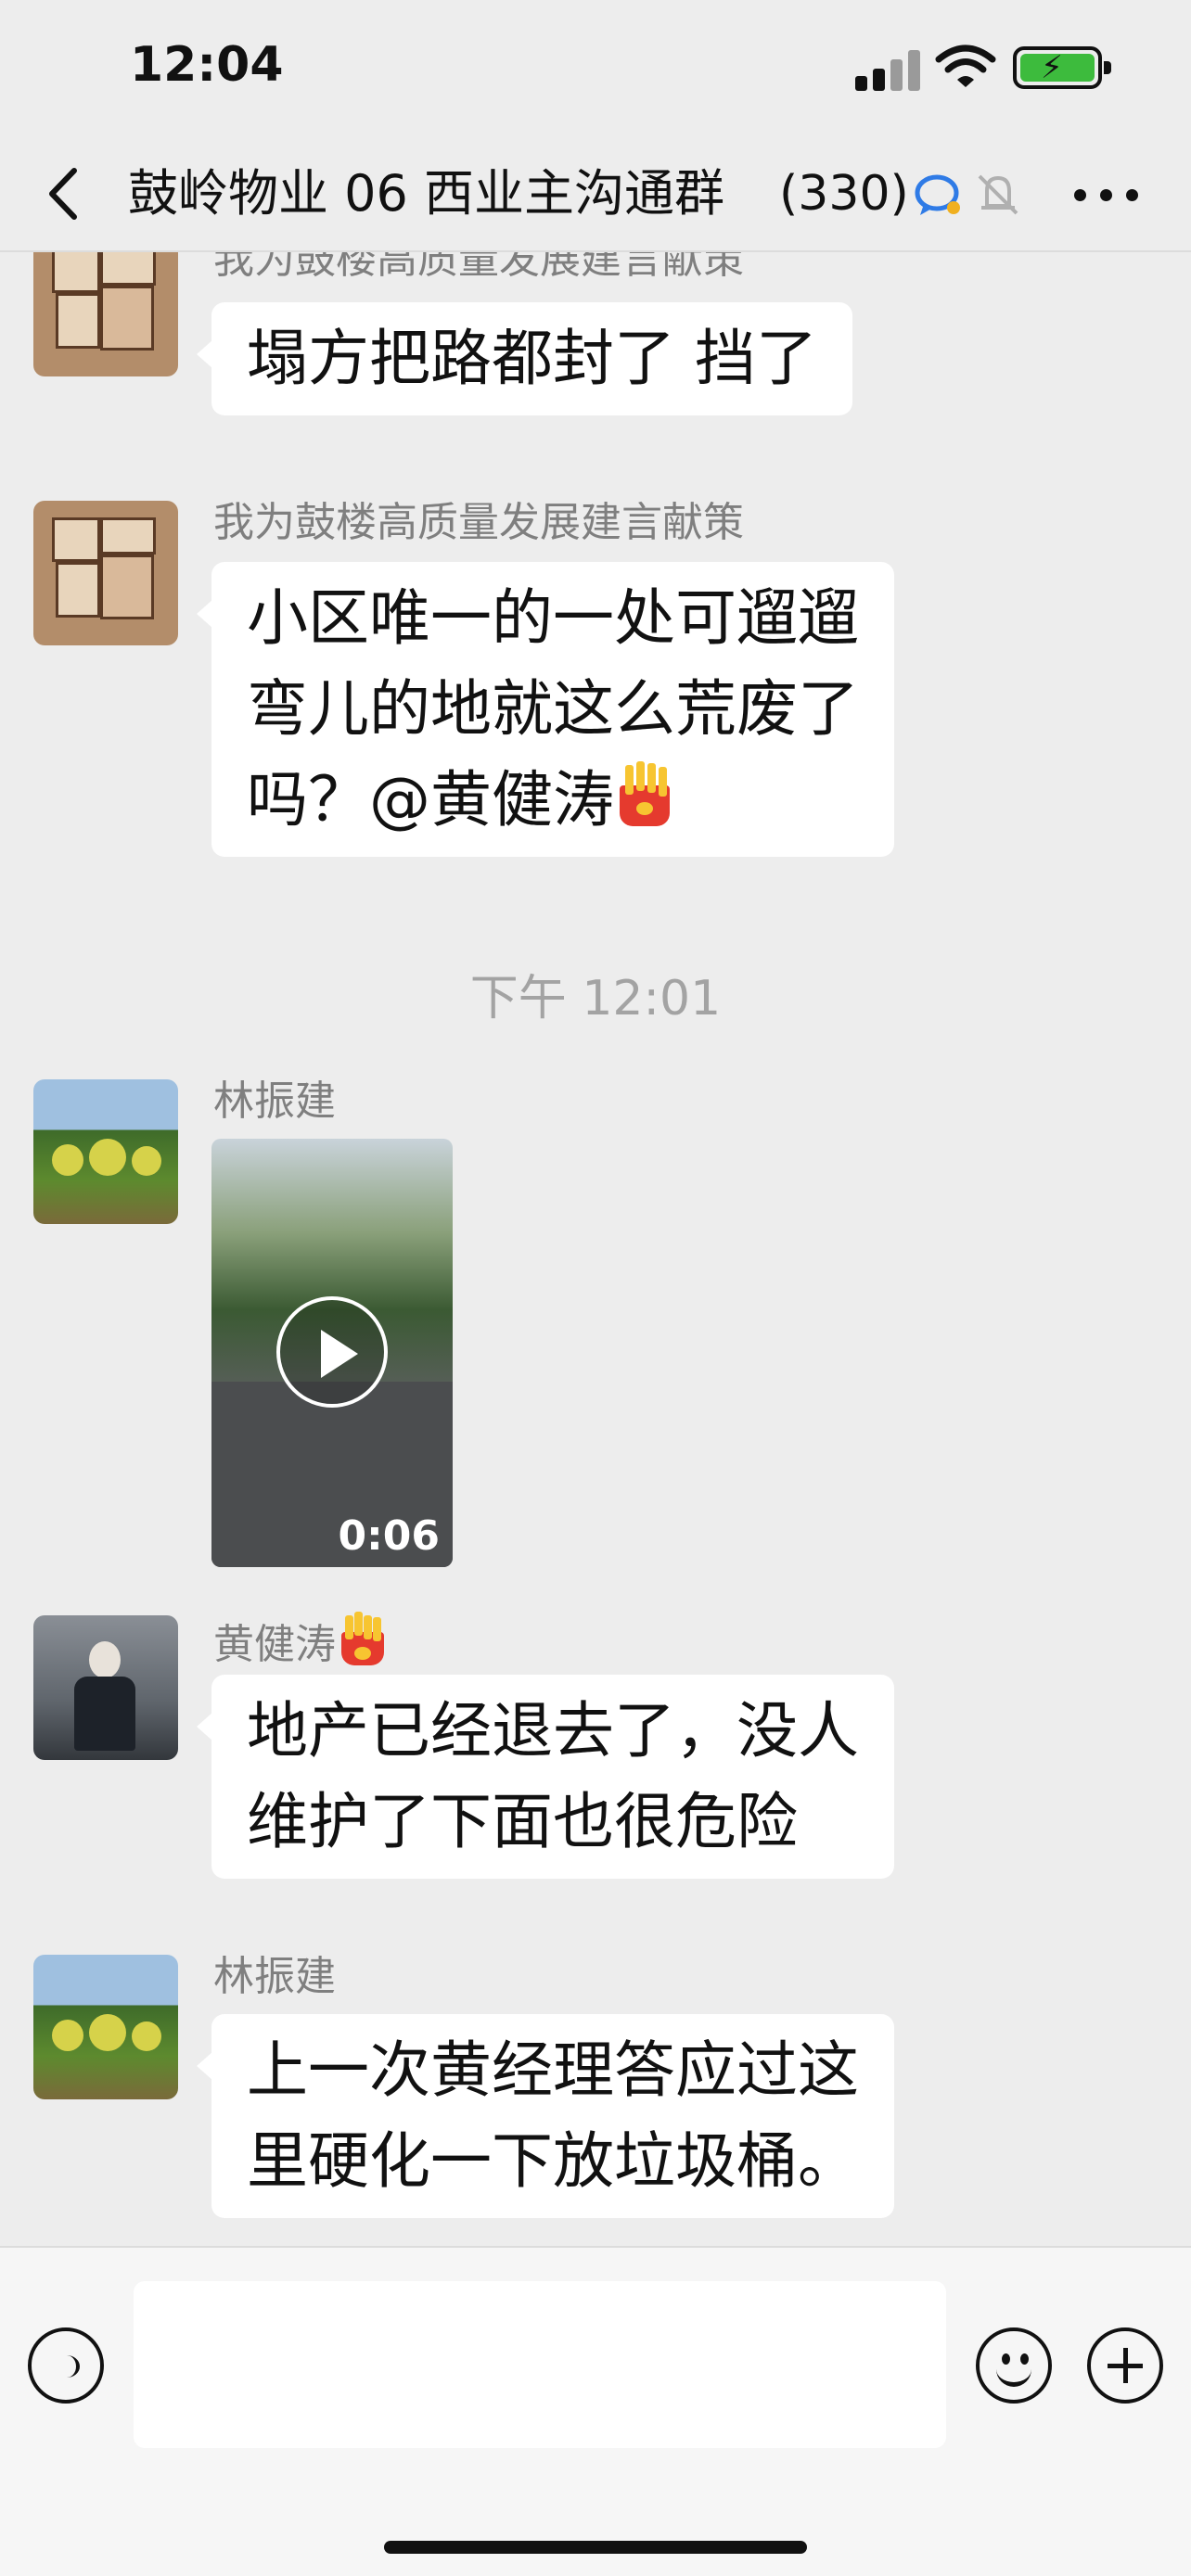 Image resolution: width=1191 pixels, height=2576 pixels. What do you see at coordinates (540, 2365) in the screenshot?
I see `message-input` at bounding box center [540, 2365].